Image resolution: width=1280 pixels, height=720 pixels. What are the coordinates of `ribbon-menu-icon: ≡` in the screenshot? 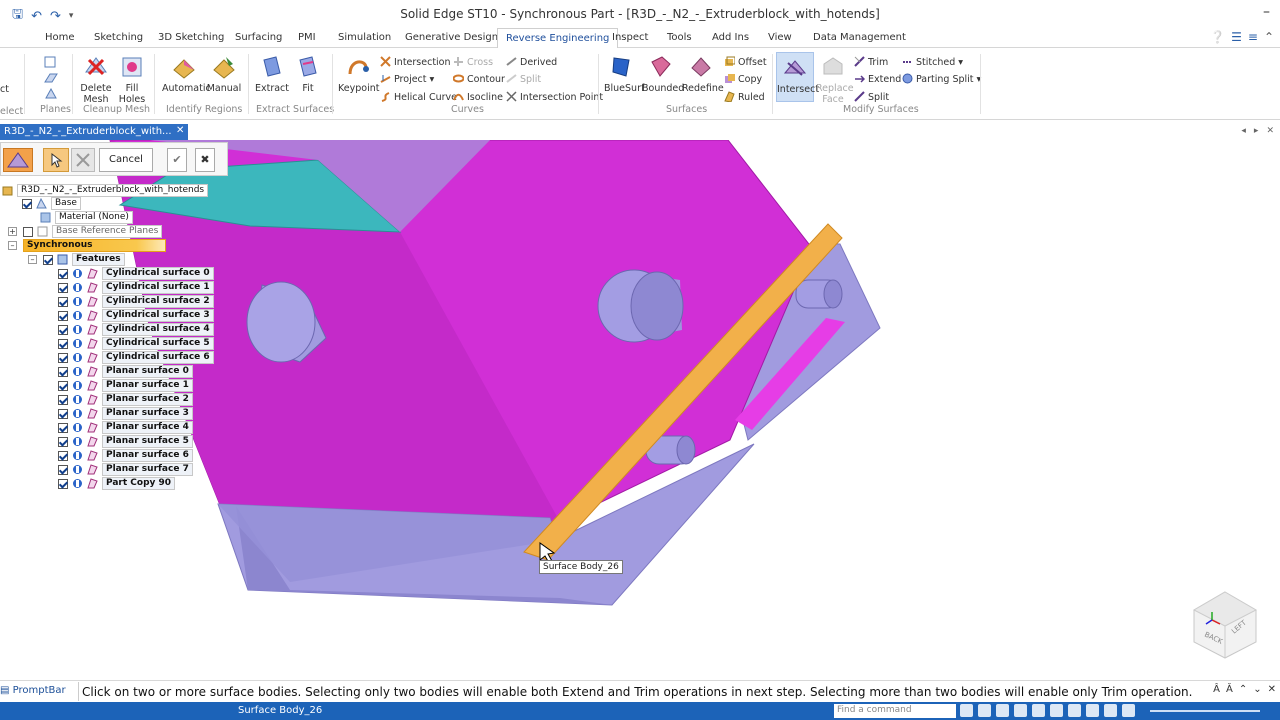 It's located at (1253, 37).